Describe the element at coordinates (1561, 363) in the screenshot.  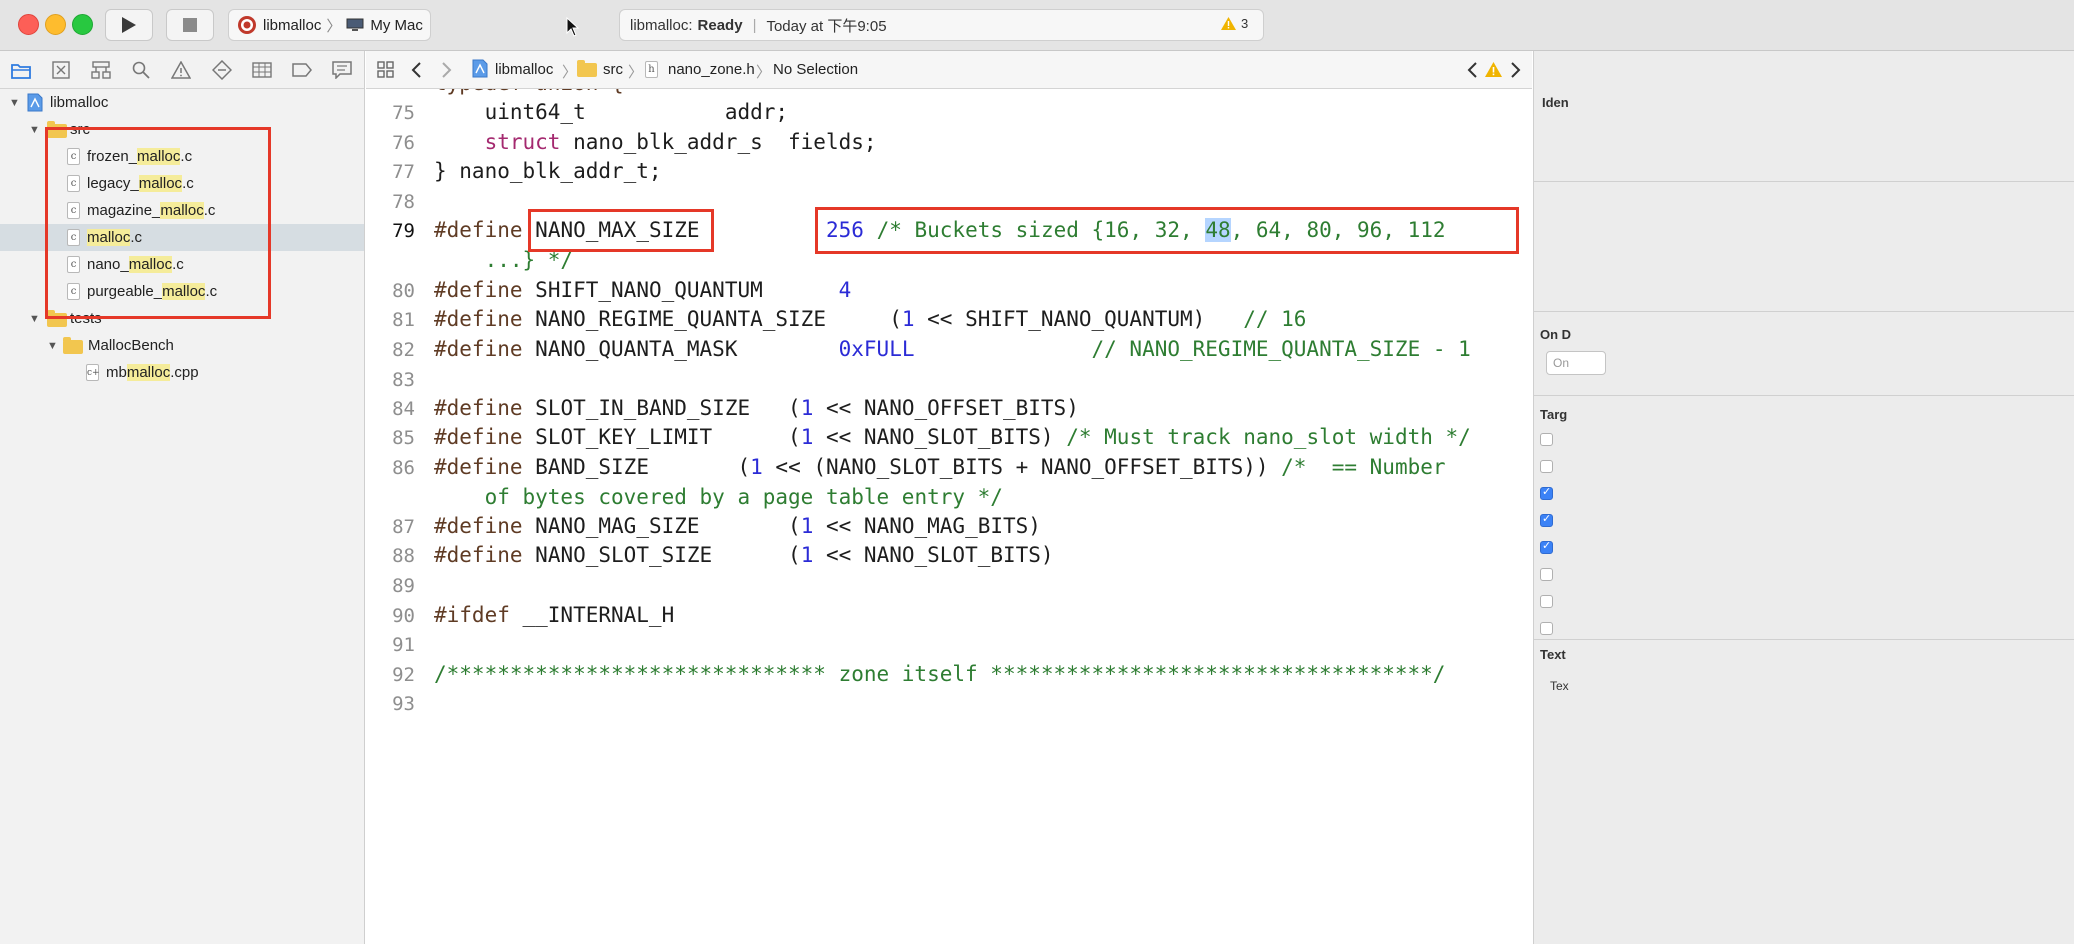
I see `on-demand-placeholder: On` at that location.